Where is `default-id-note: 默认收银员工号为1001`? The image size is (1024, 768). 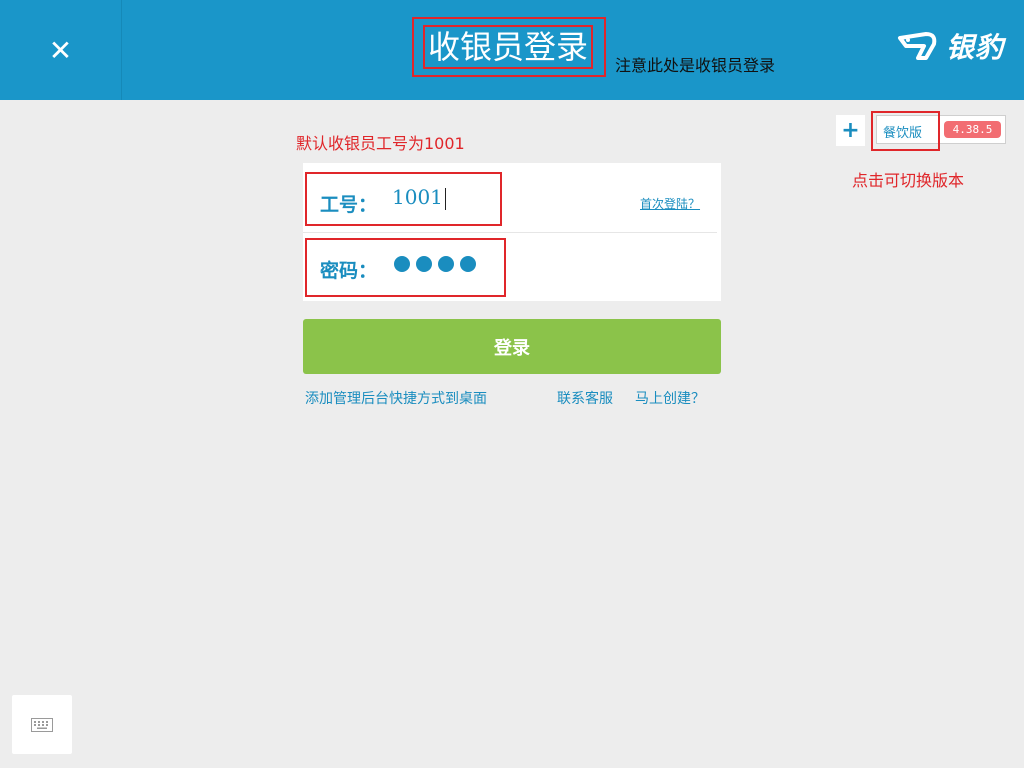
default-id-note: 默认收银员工号为1001 is located at coordinates (380, 143).